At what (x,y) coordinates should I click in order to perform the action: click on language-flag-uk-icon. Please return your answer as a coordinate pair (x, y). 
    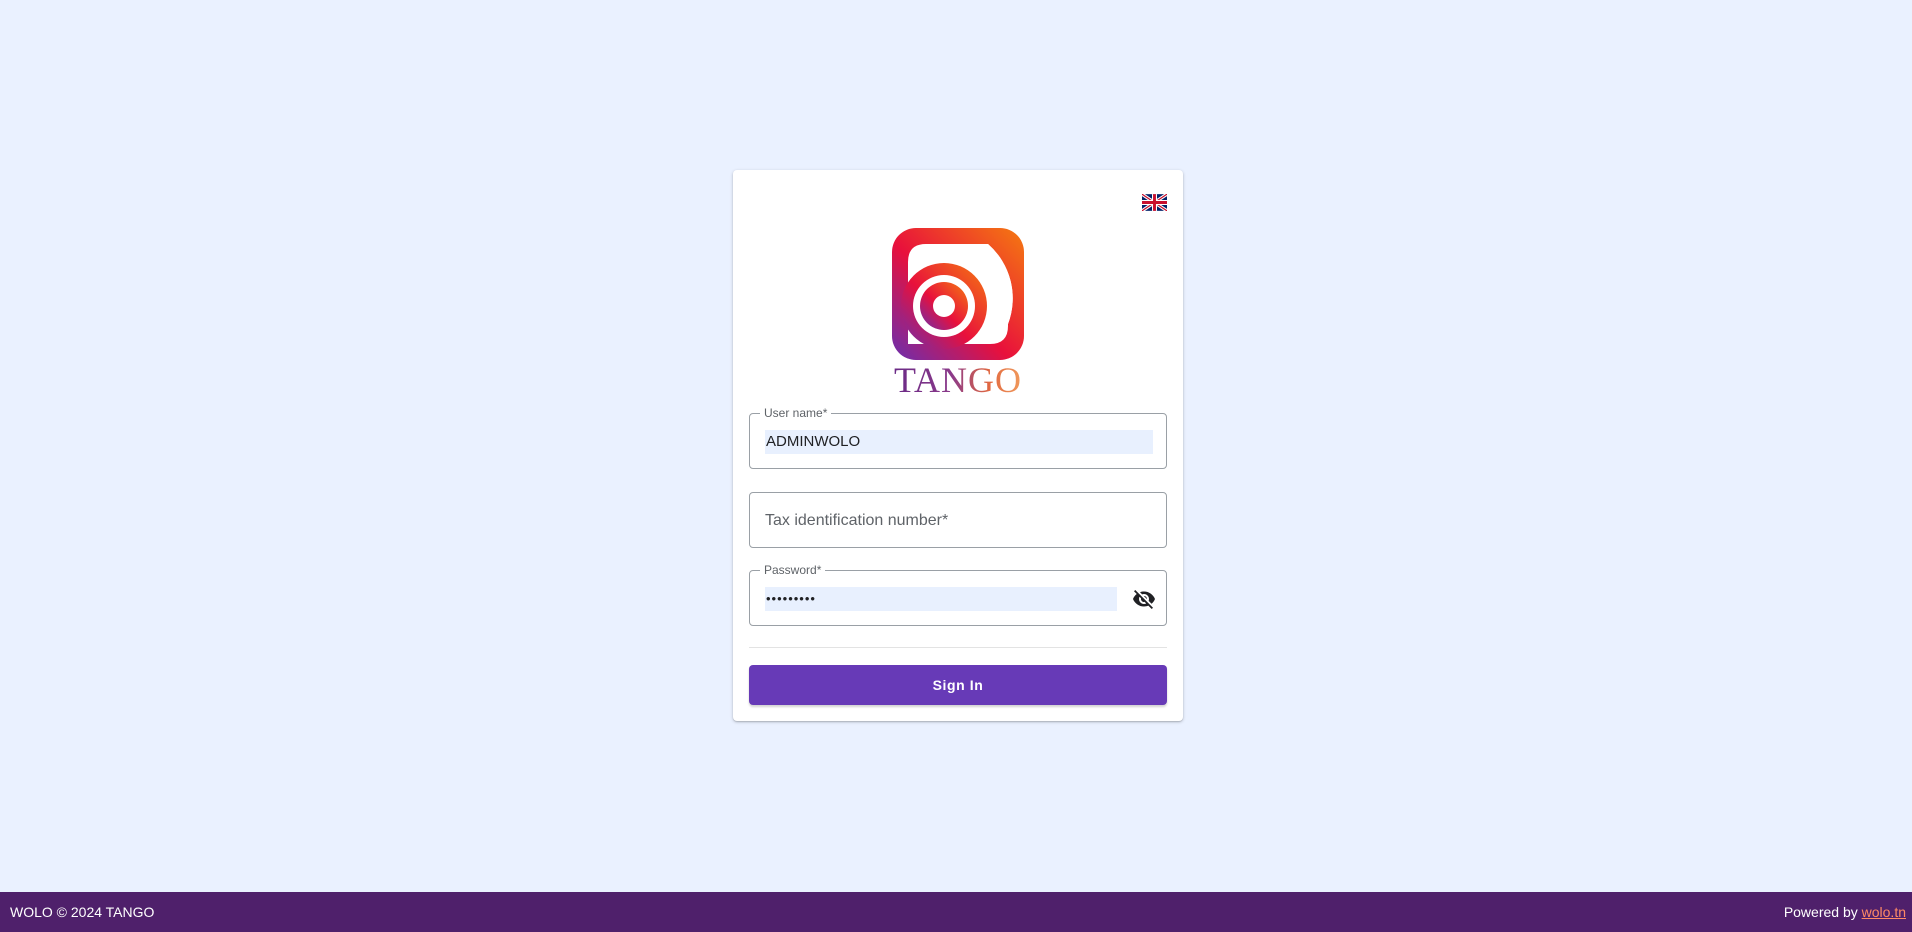
    Looking at the image, I should click on (1154, 202).